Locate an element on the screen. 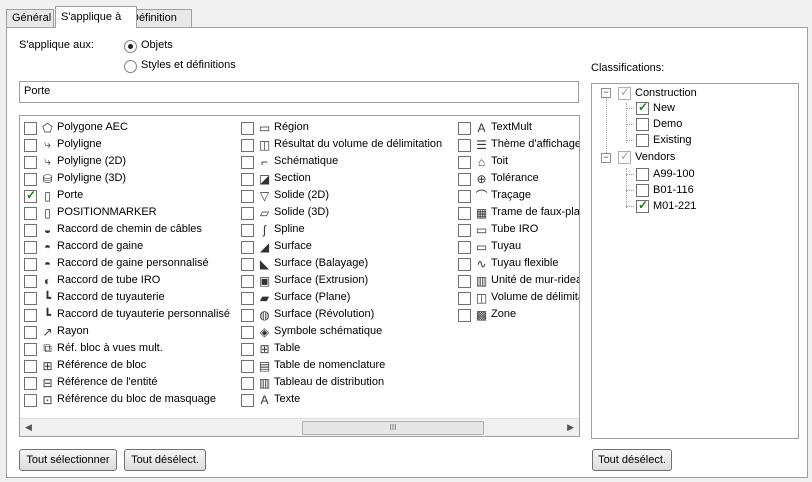 This screenshot has height=482, width=812. construction-checkbox is located at coordinates (624, 92).